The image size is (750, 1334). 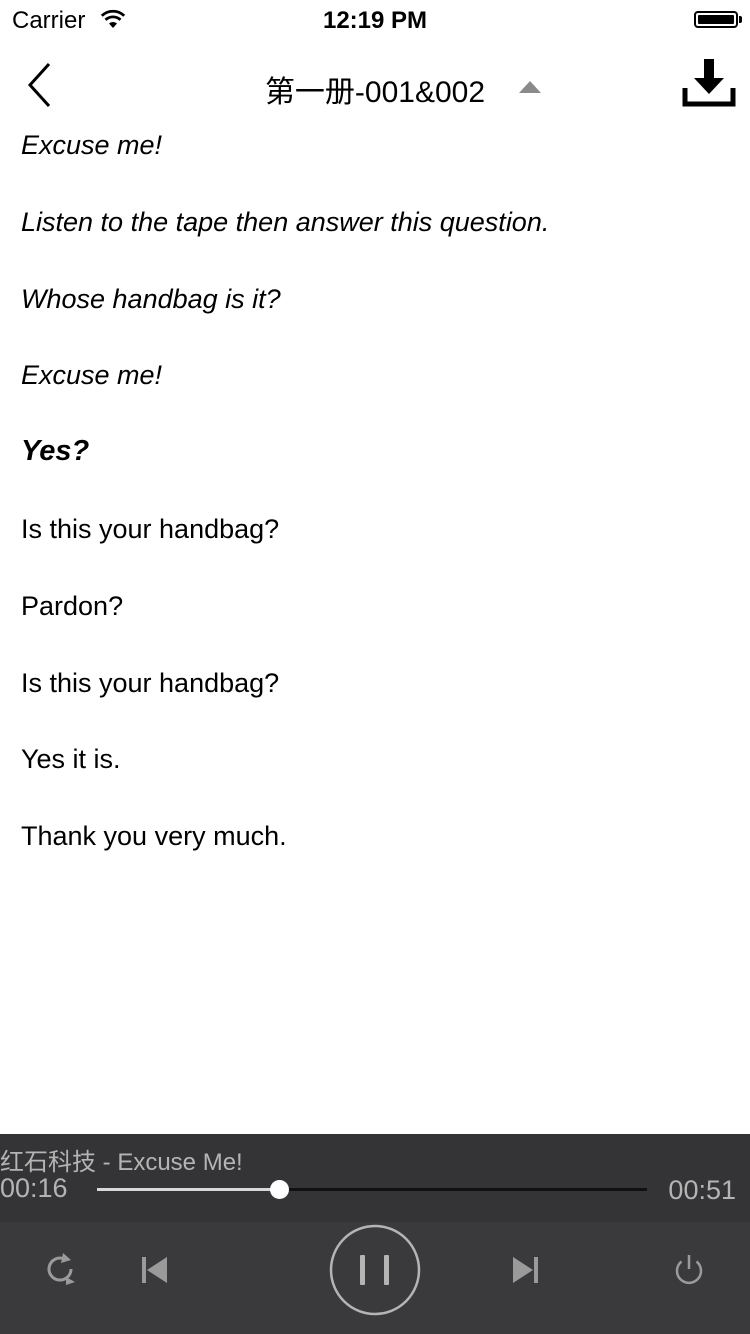 I want to click on previous-button, so click(x=154, y=1270).